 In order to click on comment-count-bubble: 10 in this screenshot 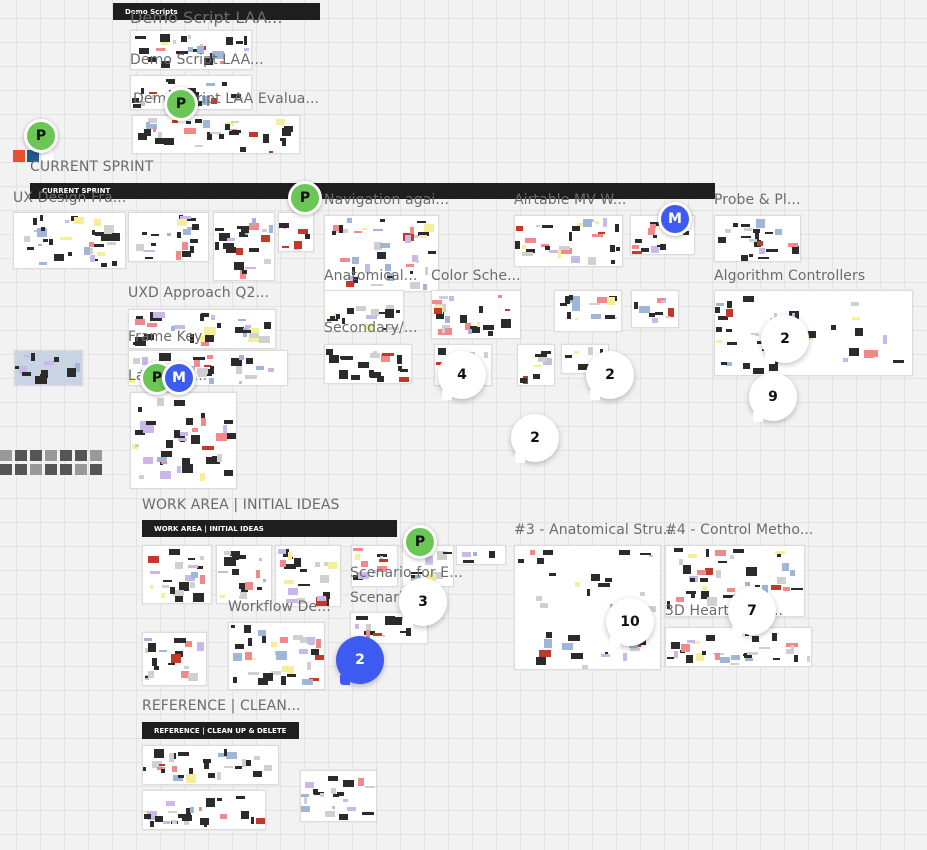, I will do `click(630, 622)`.